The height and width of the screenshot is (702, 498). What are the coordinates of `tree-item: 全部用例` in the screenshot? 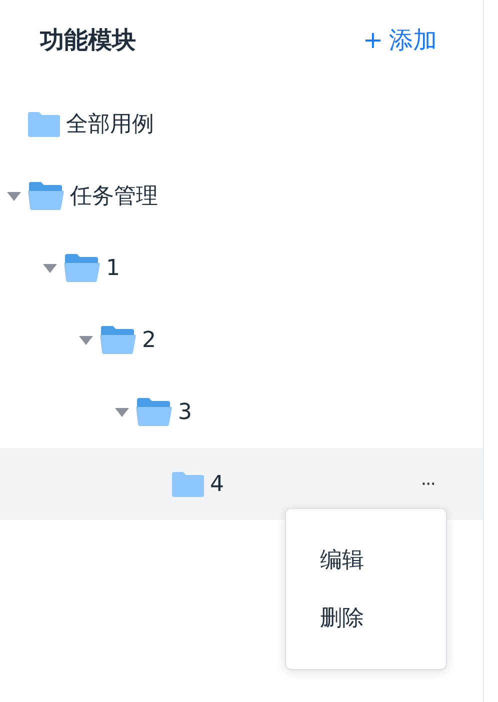 It's located at (241, 124).